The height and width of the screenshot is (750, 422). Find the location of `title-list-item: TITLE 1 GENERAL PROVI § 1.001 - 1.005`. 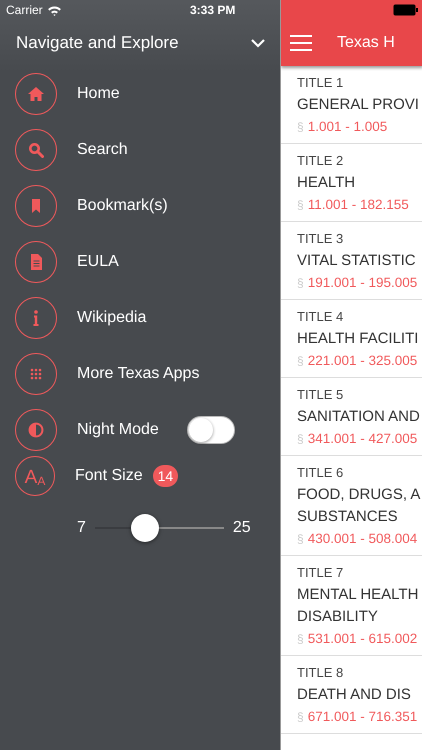

title-list-item: TITLE 1 GENERAL PROVI § 1.001 - 1.005 is located at coordinates (351, 105).